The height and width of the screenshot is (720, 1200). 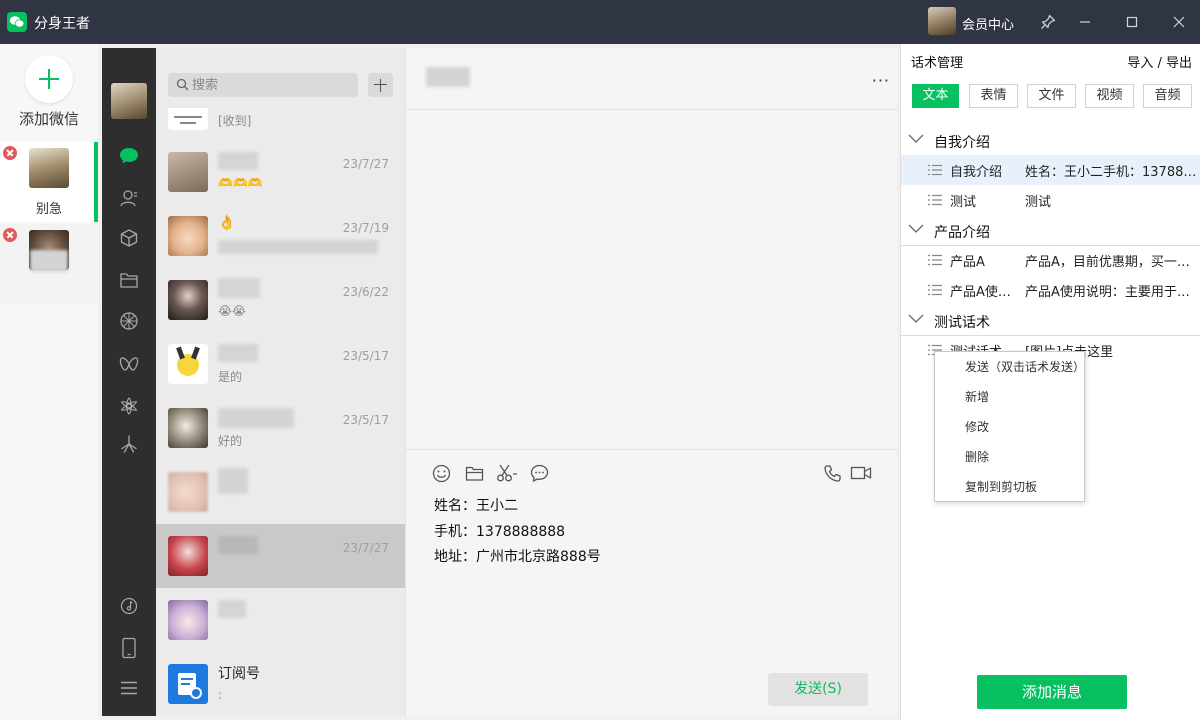 What do you see at coordinates (280, 119) in the screenshot?
I see `list-item: [收到]` at bounding box center [280, 119].